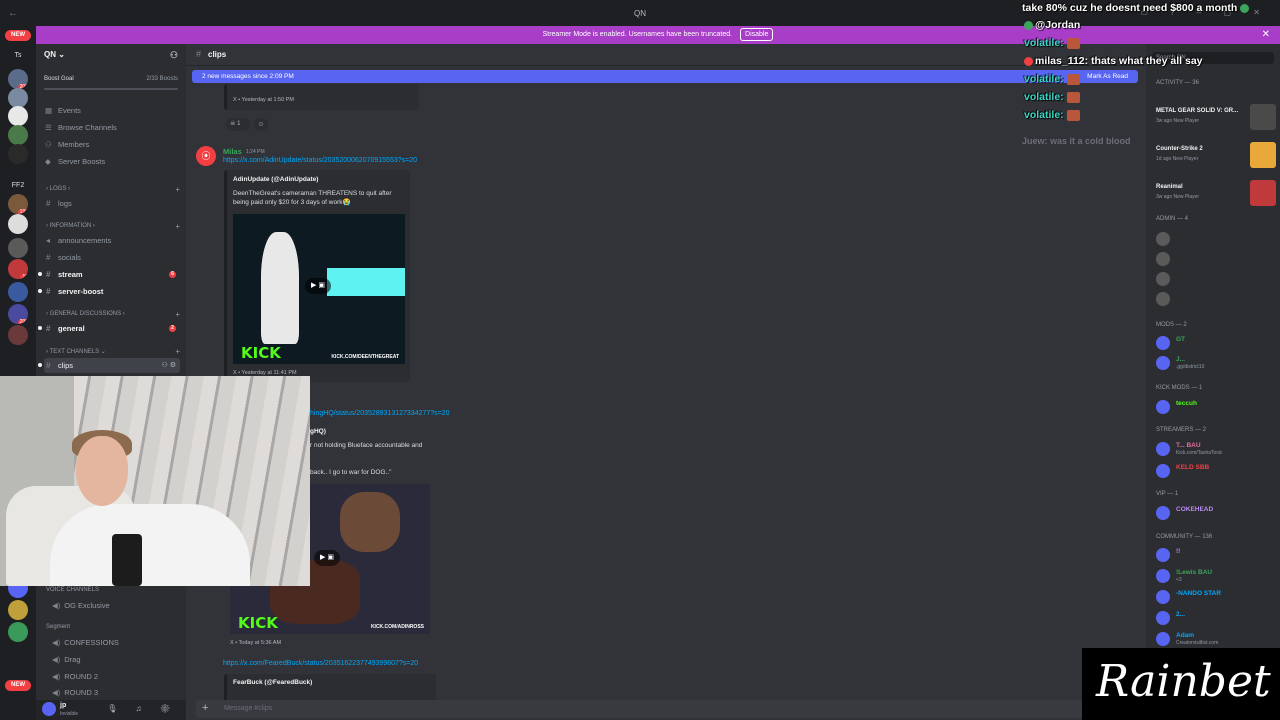 Image resolution: width=1280 pixels, height=720 pixels. Describe the element at coordinates (113, 351) in the screenshot. I see `category-text-channels: › TEXT CHANNELS ⌄ +` at that location.